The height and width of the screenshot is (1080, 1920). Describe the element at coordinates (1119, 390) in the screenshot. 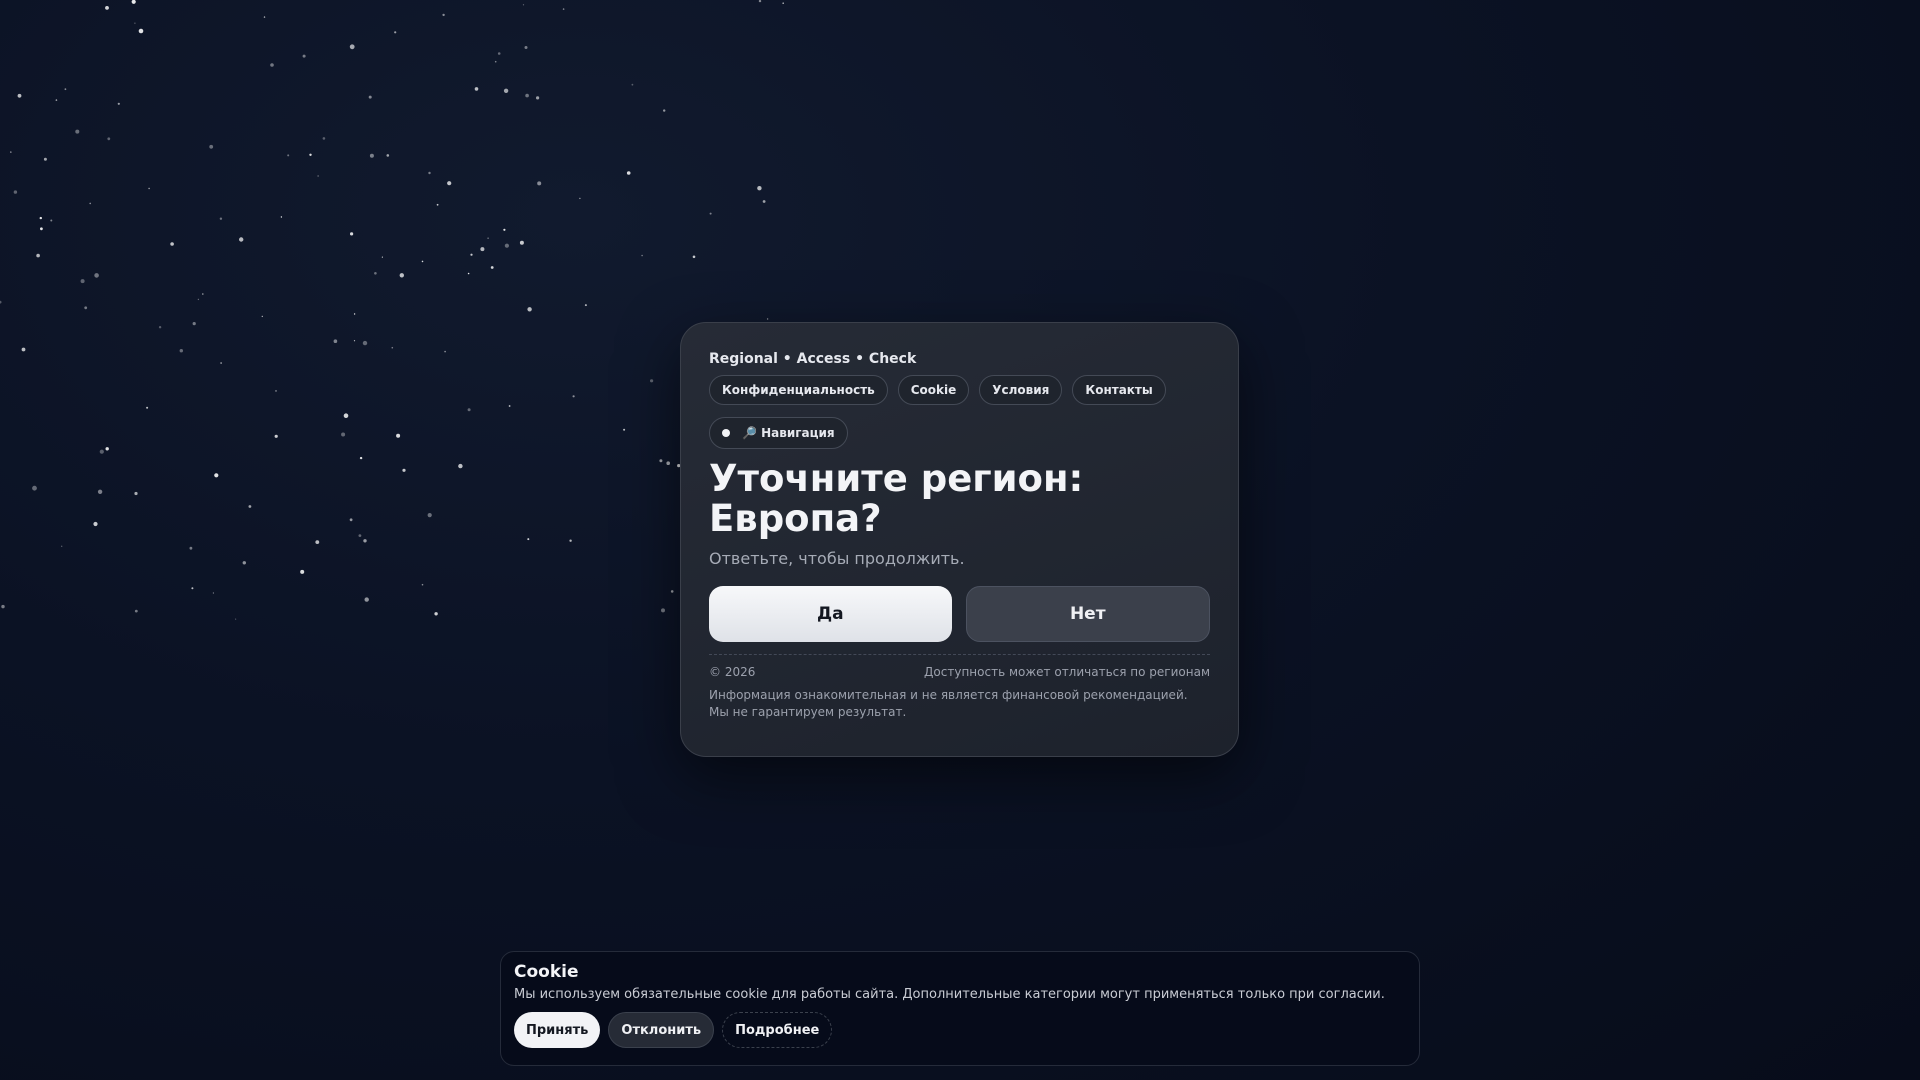

I see `nav-contacts-link: Контакты` at that location.